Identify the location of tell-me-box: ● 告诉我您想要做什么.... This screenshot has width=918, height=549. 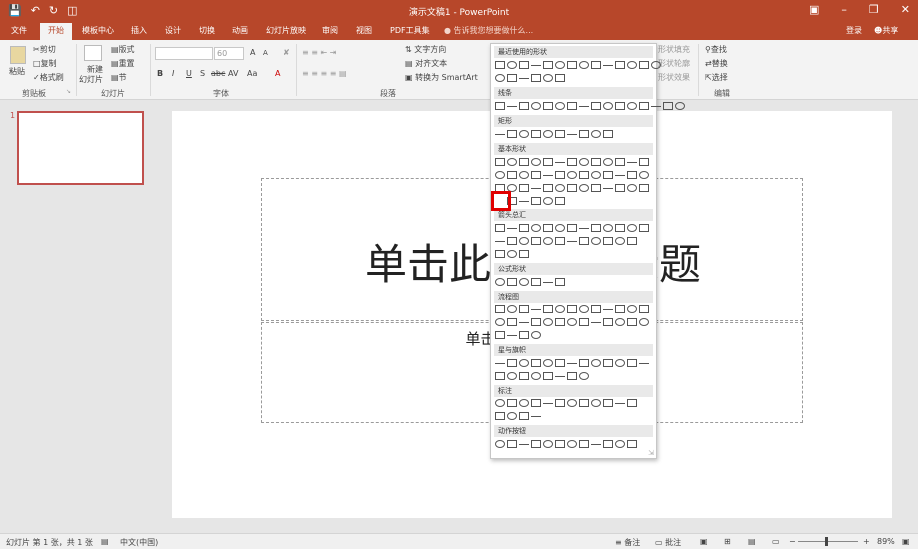
(488, 30).